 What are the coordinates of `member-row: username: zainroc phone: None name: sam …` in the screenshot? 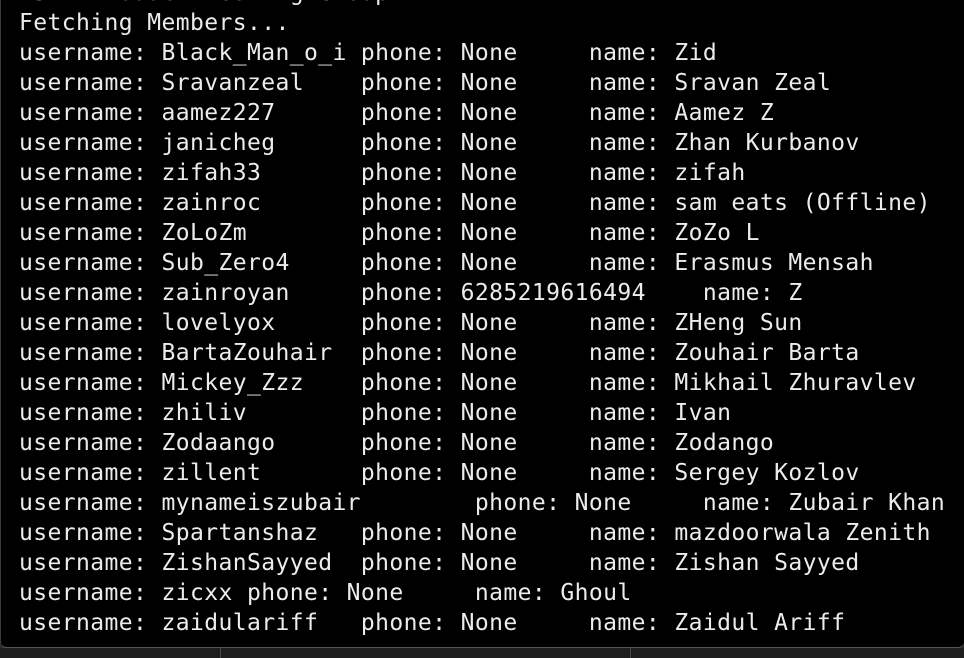 It's located at (475, 203).